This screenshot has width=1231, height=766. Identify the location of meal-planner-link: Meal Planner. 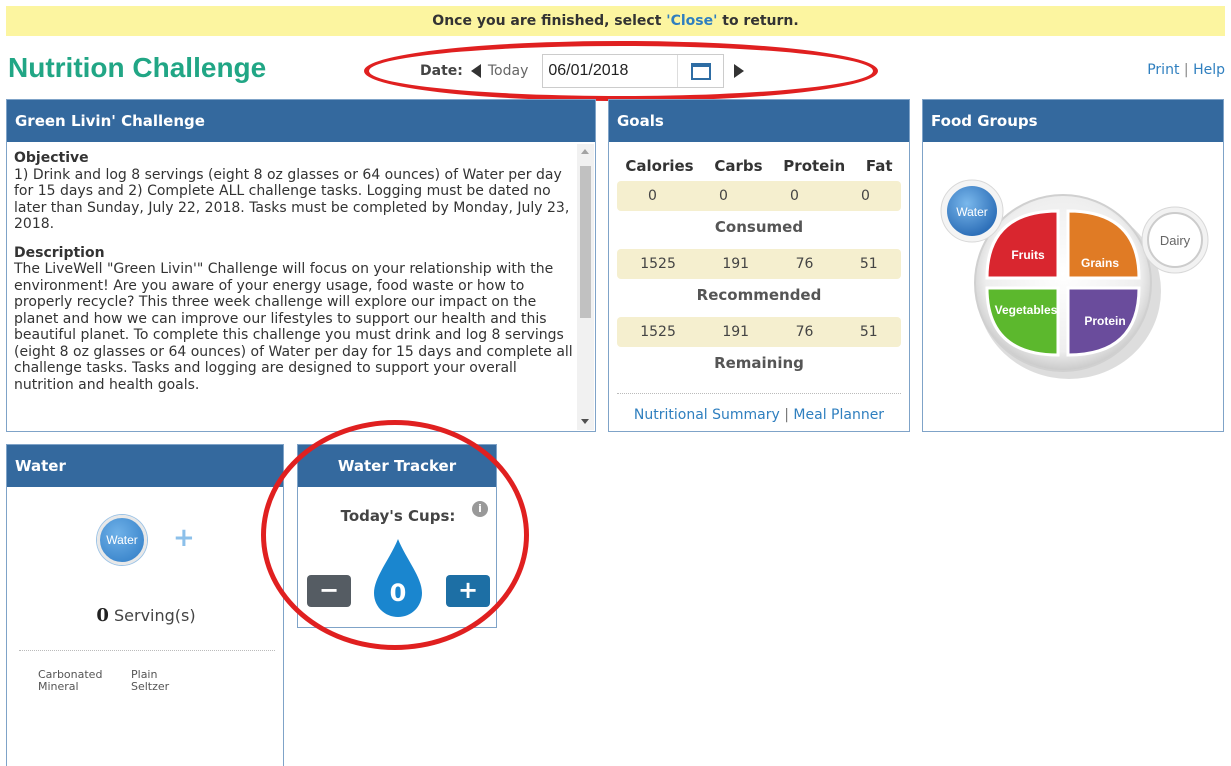
(838, 415).